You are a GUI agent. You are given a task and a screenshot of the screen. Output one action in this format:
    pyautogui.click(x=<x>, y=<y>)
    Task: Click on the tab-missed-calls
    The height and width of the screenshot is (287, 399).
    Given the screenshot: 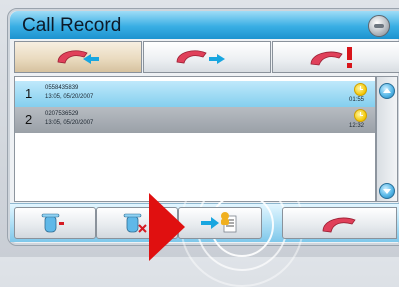 What is the action you would take?
    pyautogui.click(x=335, y=57)
    